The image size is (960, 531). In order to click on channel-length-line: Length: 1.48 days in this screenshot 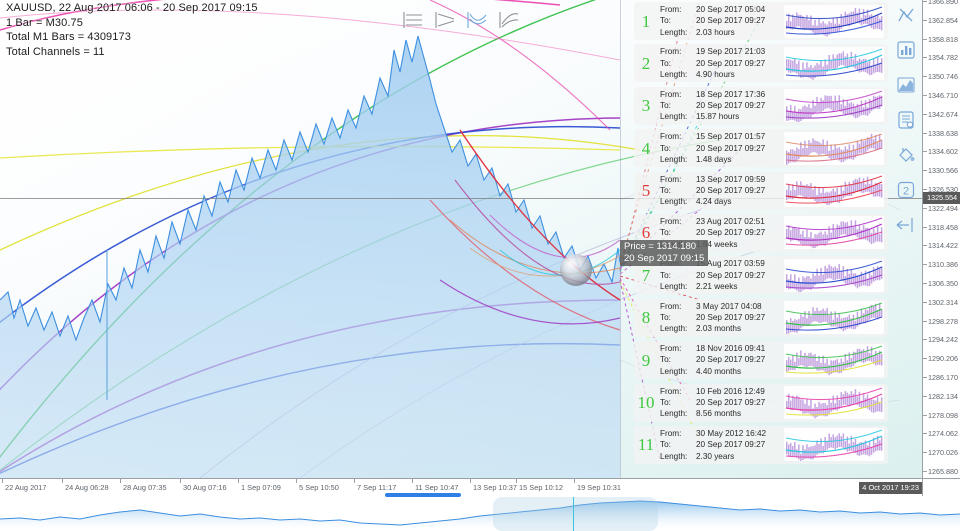, I will do `click(696, 159)`.